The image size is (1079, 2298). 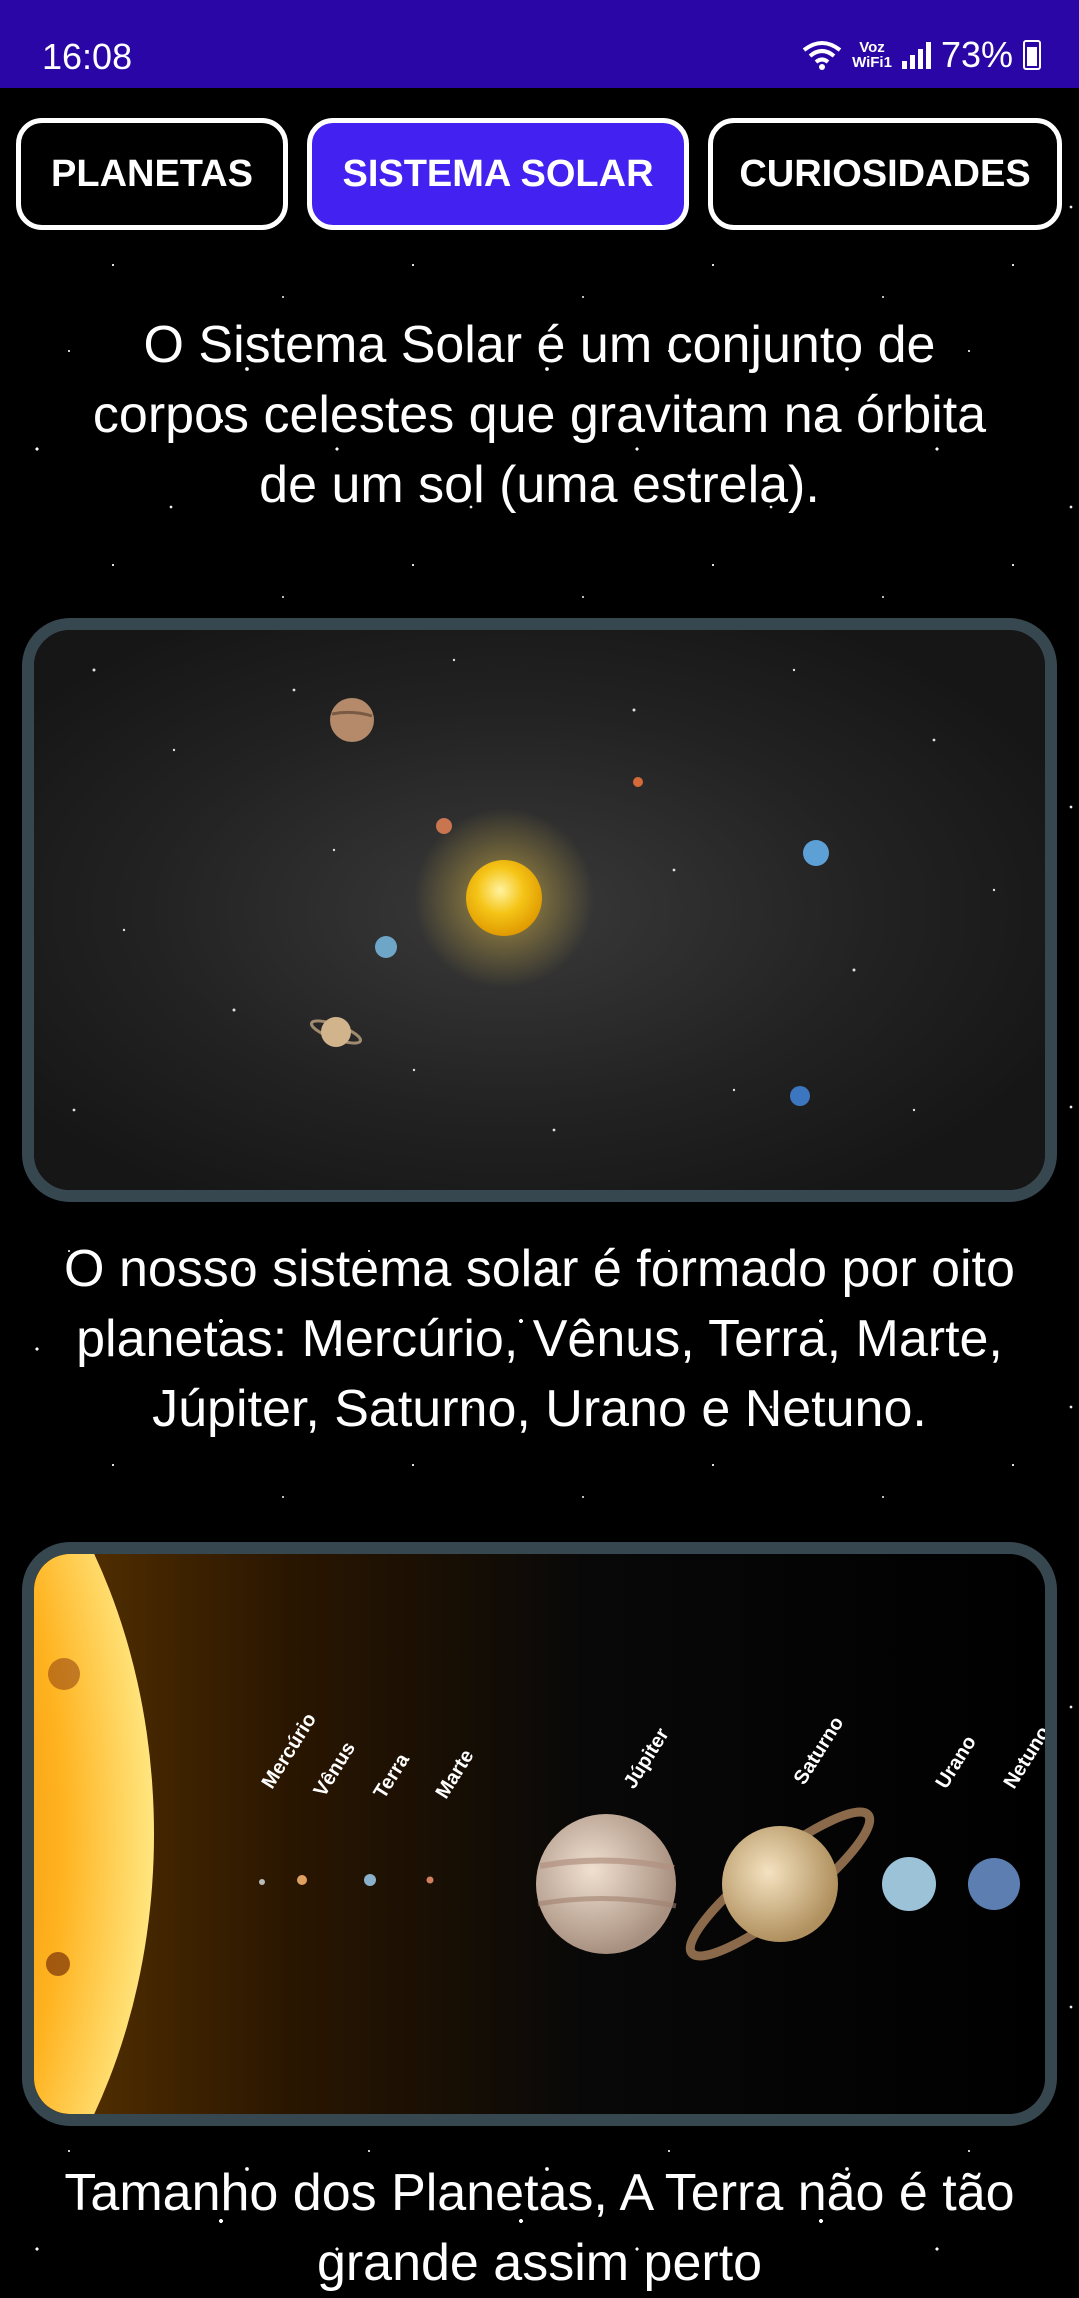 What do you see at coordinates (539, 44) in the screenshot?
I see `status-bar: 16:08 Voz WiFi1 73%` at bounding box center [539, 44].